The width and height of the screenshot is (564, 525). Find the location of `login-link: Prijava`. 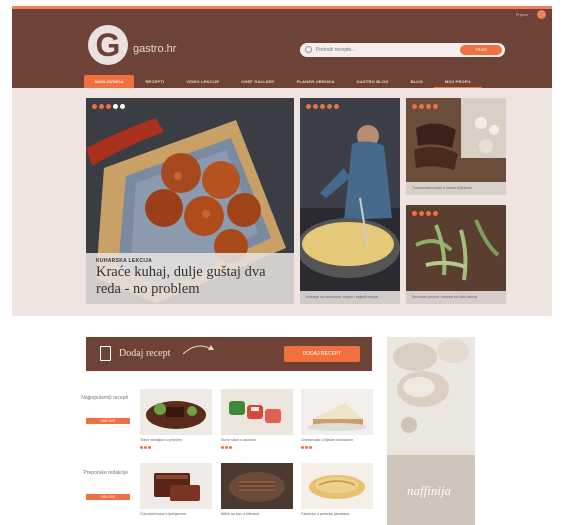

login-link: Prijava is located at coordinates (522, 14).